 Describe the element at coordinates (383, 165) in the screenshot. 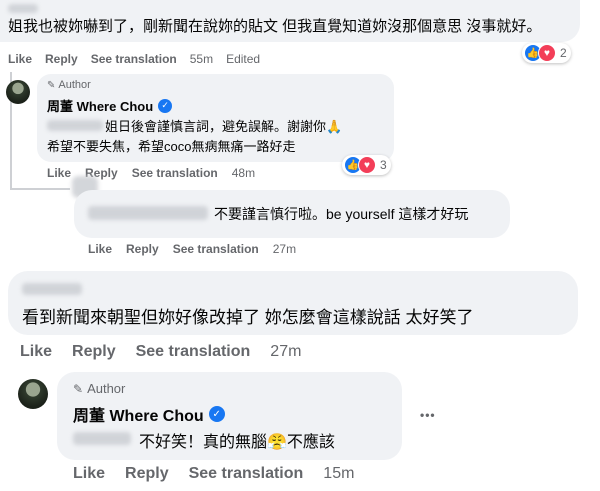

I see `reaction-count: 3` at that location.